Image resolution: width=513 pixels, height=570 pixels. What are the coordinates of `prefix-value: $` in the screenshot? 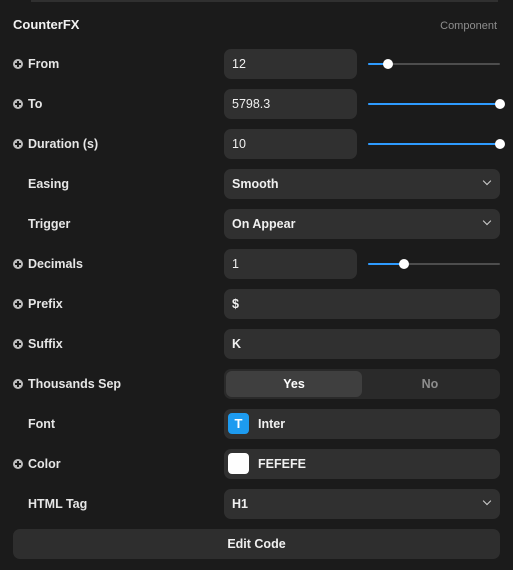 It's located at (235, 304).